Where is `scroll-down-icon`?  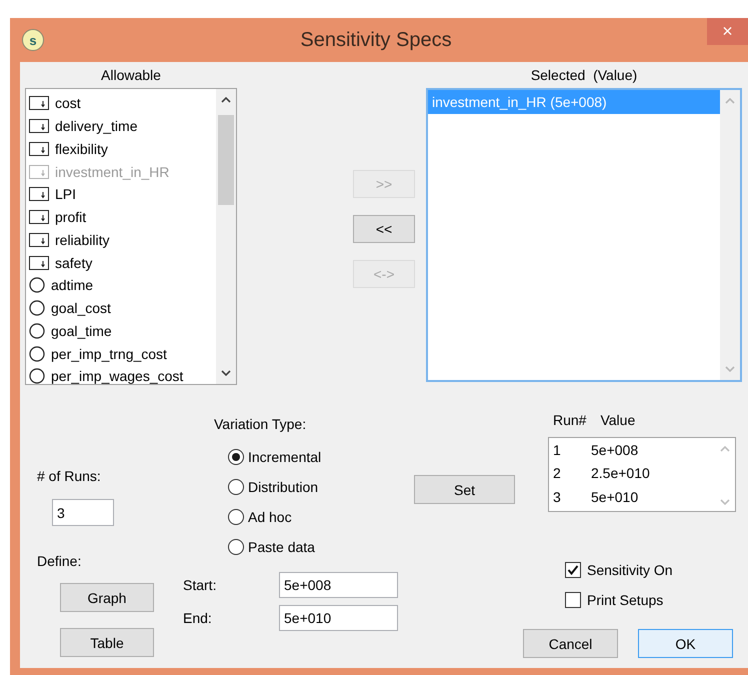
scroll-down-icon is located at coordinates (226, 373).